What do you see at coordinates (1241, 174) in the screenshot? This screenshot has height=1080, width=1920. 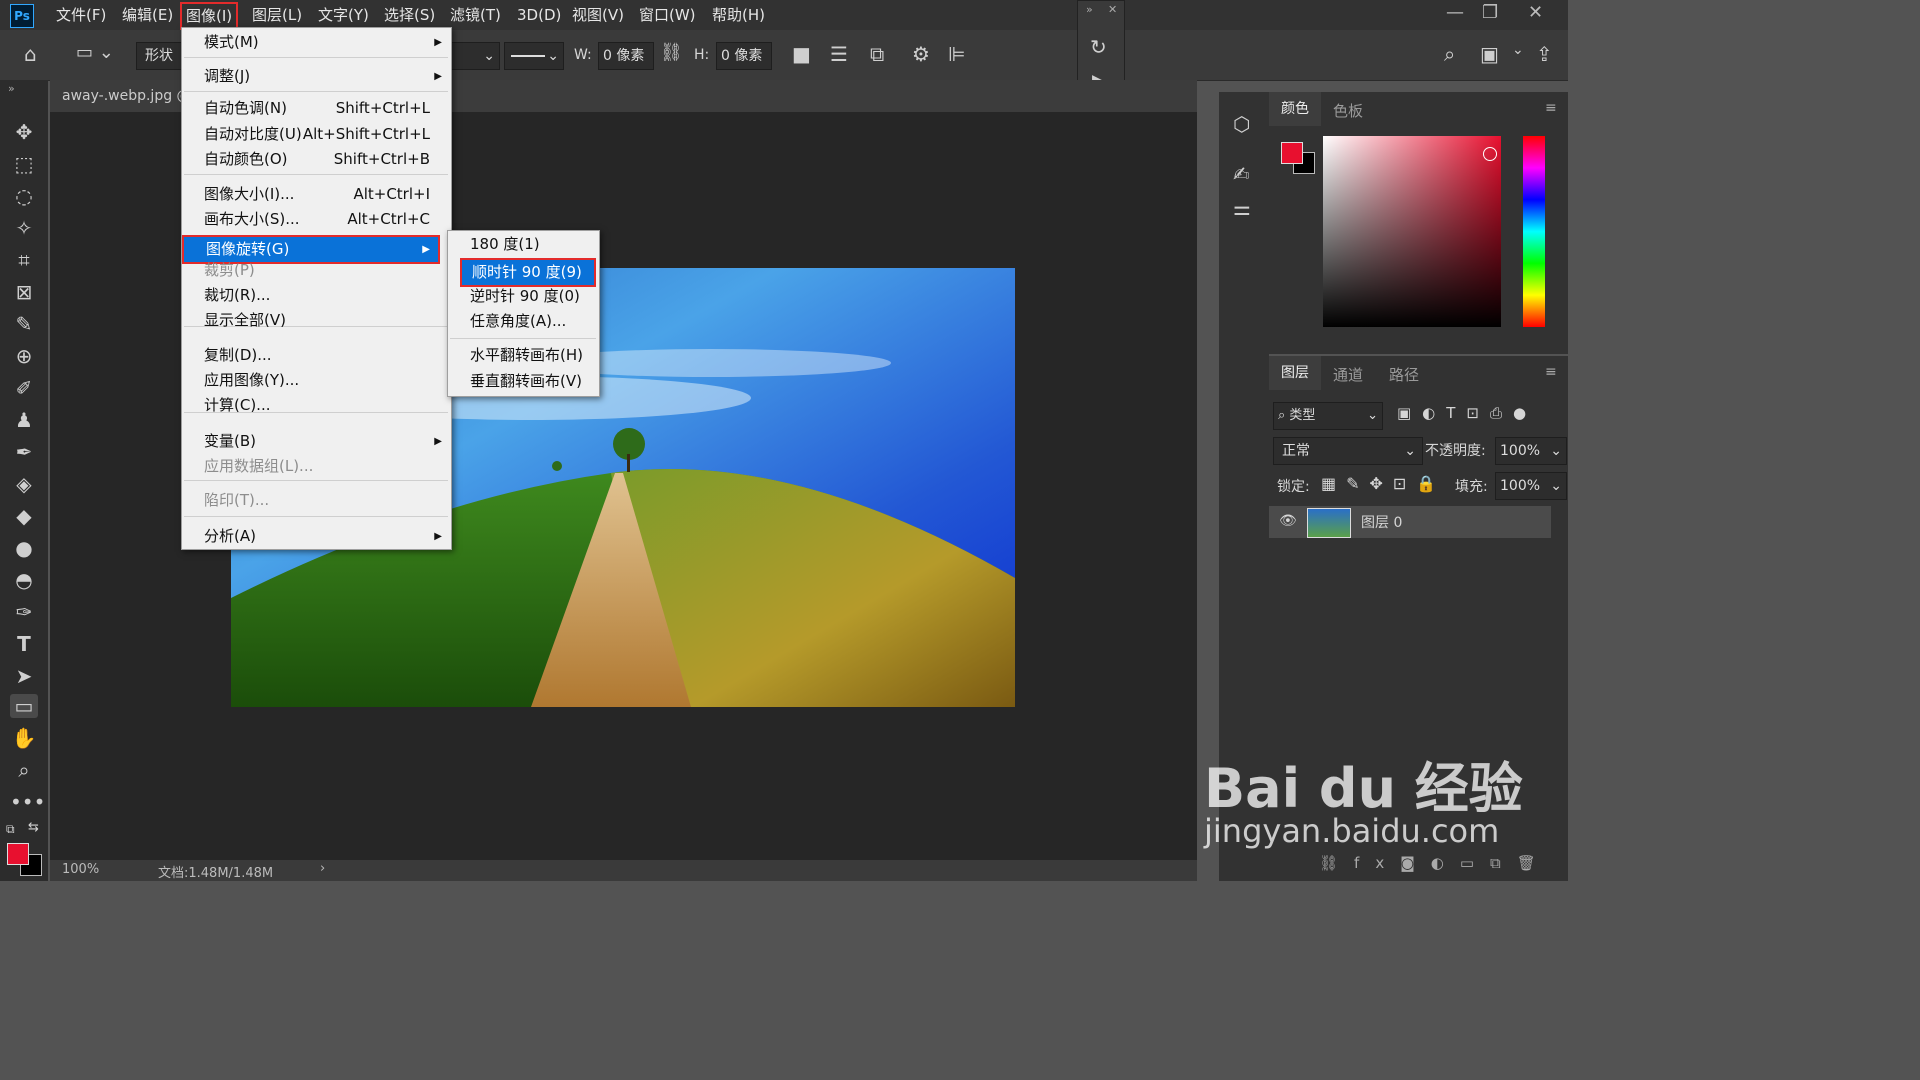 I see `brush-settings-icon: ✍` at bounding box center [1241, 174].